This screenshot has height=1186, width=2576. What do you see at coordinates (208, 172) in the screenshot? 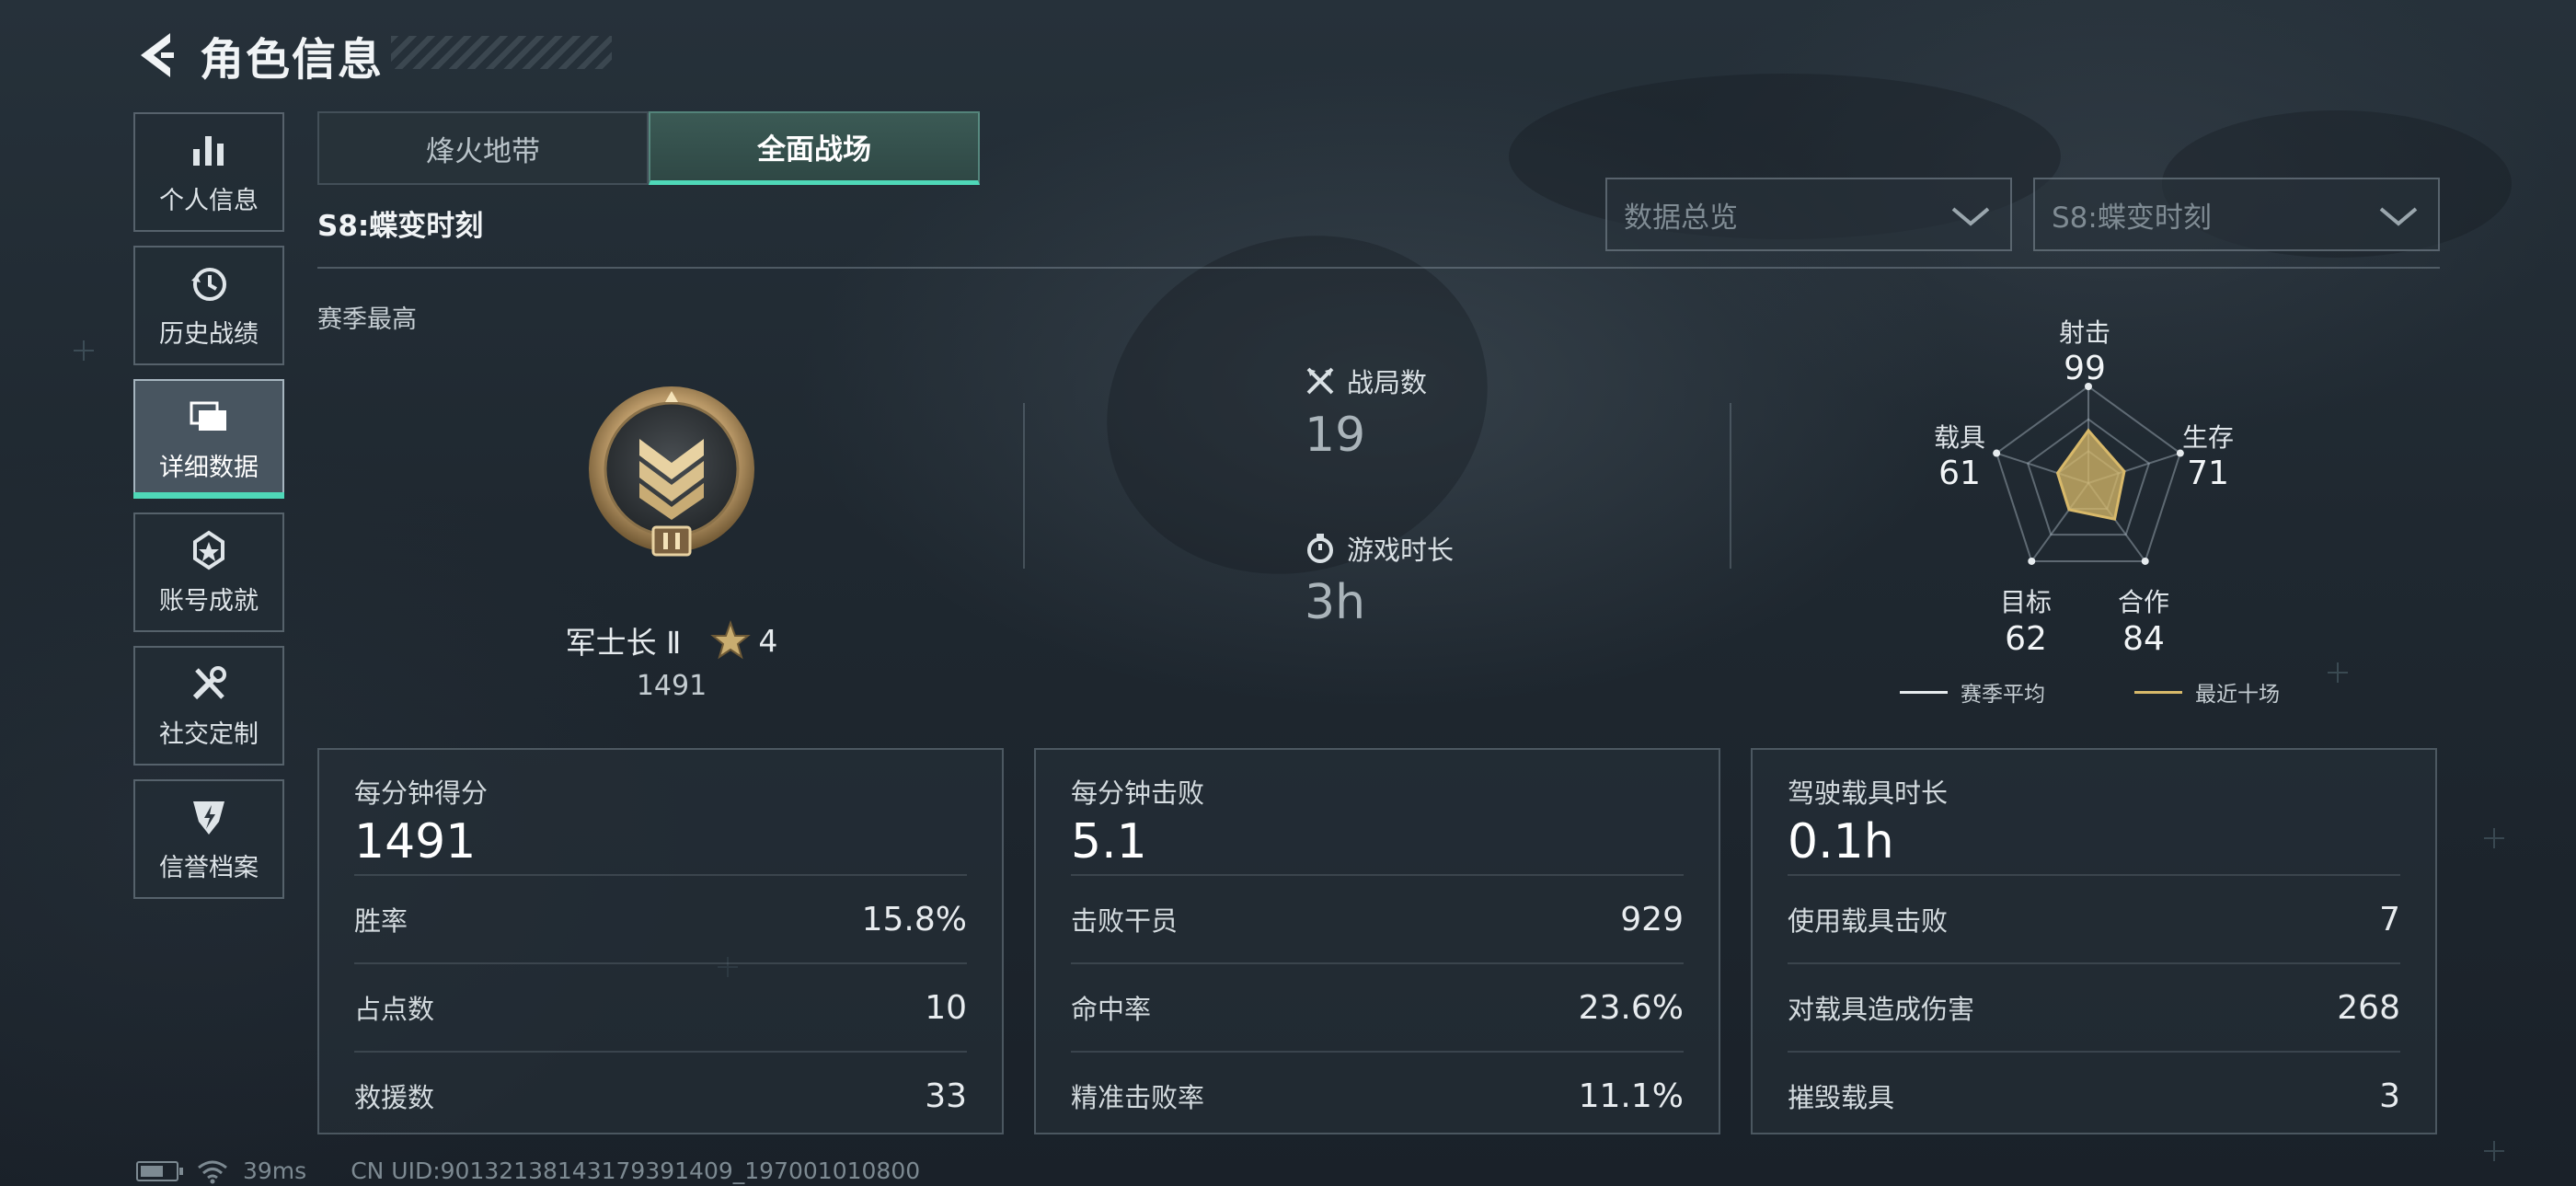
I see `sidebar-item-personal-info: 个人信息` at bounding box center [208, 172].